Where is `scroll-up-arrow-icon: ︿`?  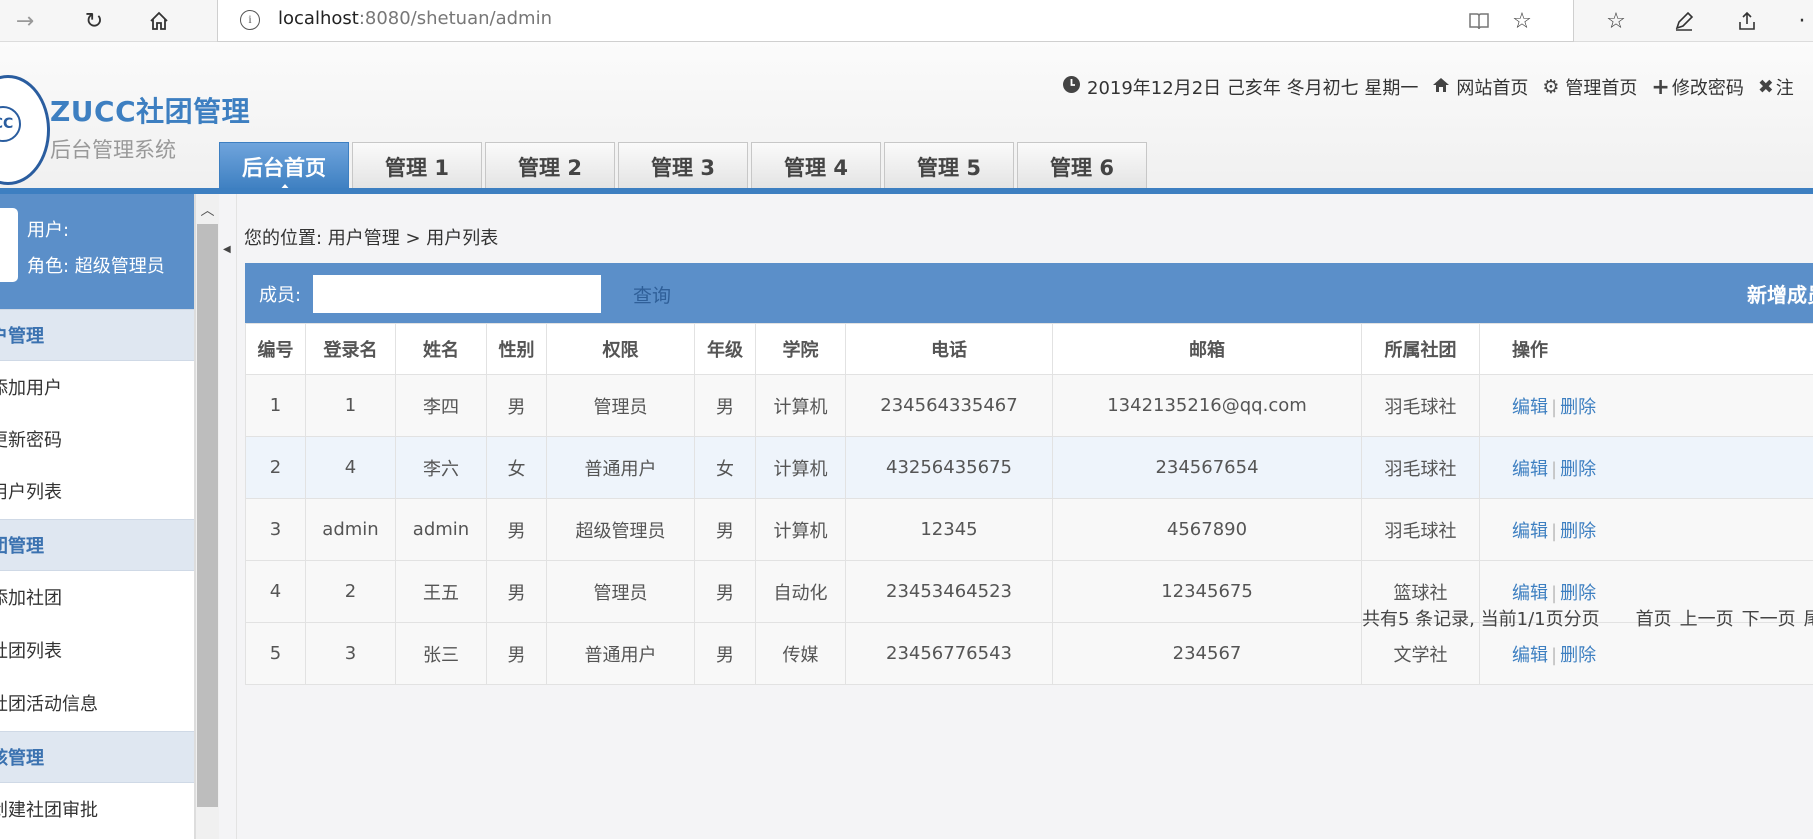 scroll-up-arrow-icon: ︿ is located at coordinates (207, 210).